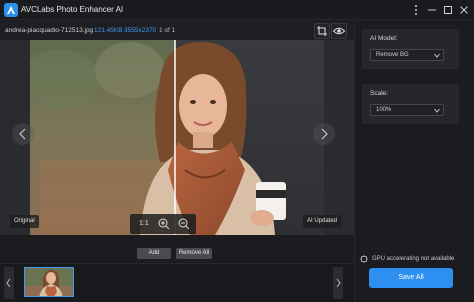 Image resolution: width=474 pixels, height=302 pixels. What do you see at coordinates (413, 259) in the screenshot?
I see `gpu-status-text: GPU accelerating not available` at bounding box center [413, 259].